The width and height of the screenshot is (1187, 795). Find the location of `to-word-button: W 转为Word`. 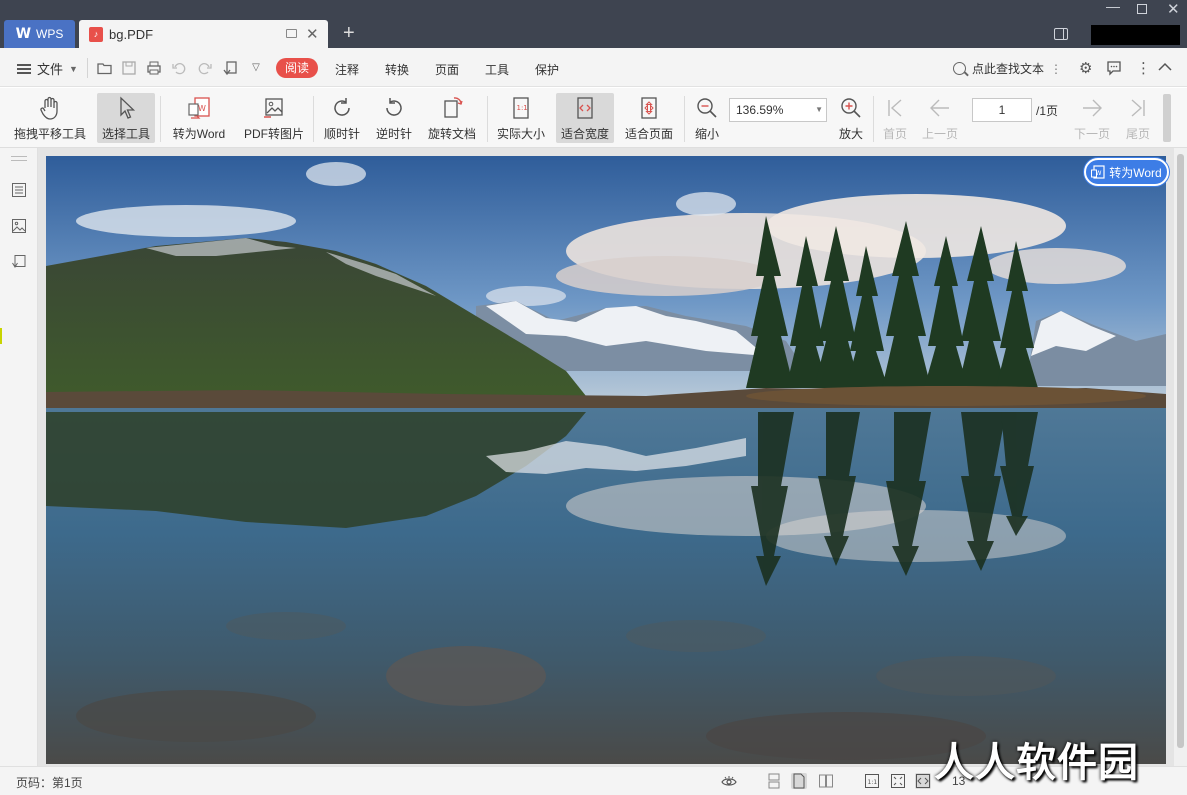

to-word-button: W 转为Word is located at coordinates (199, 118).